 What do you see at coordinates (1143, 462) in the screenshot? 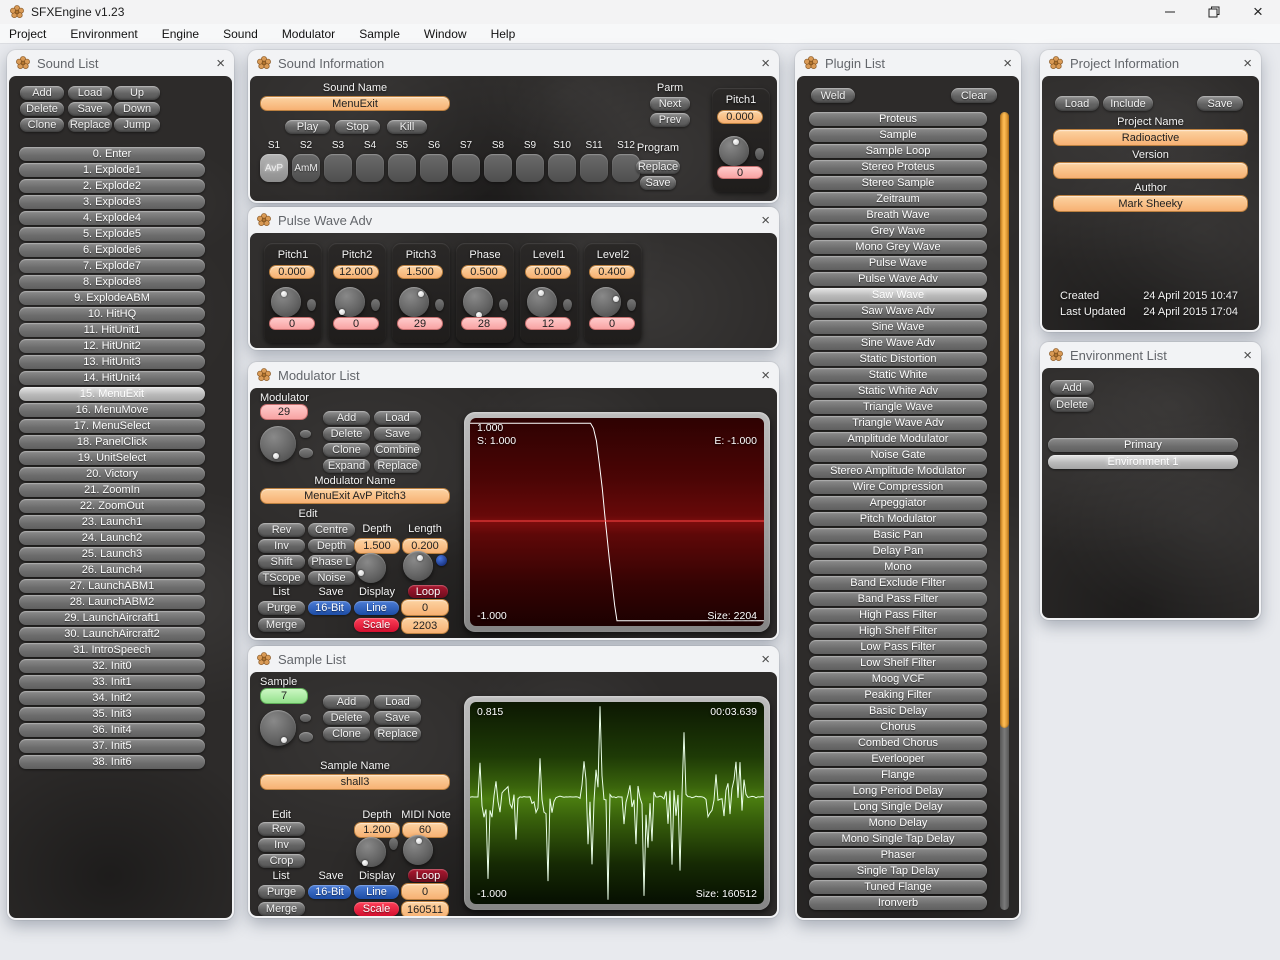
I see `environment-item: Environment 1` at bounding box center [1143, 462].